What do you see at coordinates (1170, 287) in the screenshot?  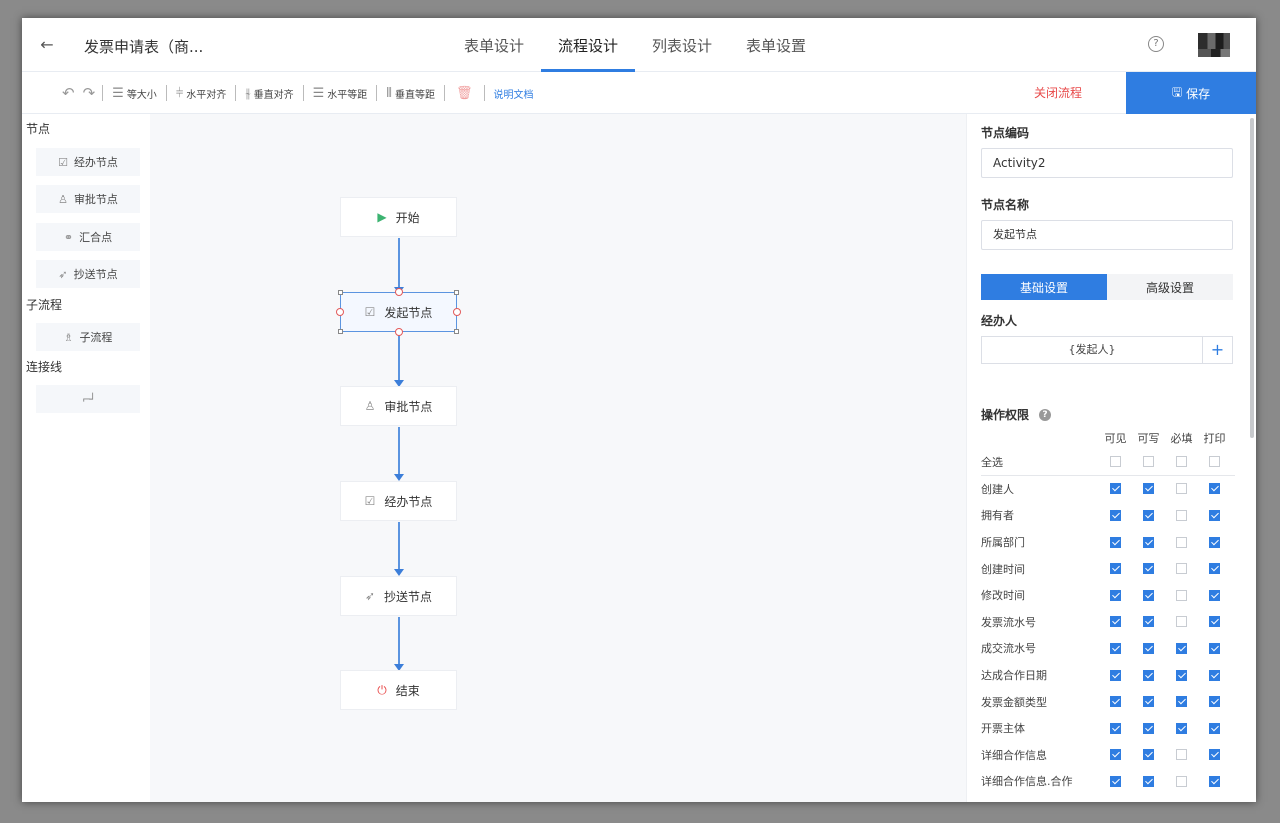 I see `tab-advanced-settings: 高级设置` at bounding box center [1170, 287].